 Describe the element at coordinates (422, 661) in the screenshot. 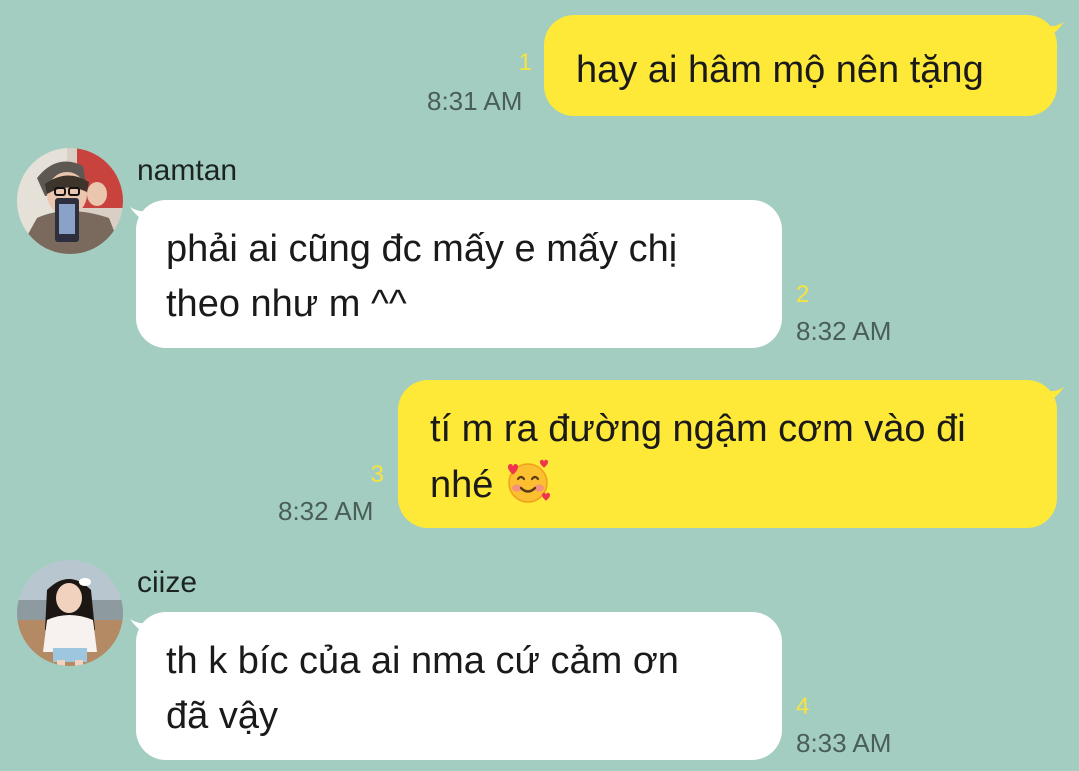

I see `message-text-line: th k bíc của ai nma cứ cảm ơn` at that location.